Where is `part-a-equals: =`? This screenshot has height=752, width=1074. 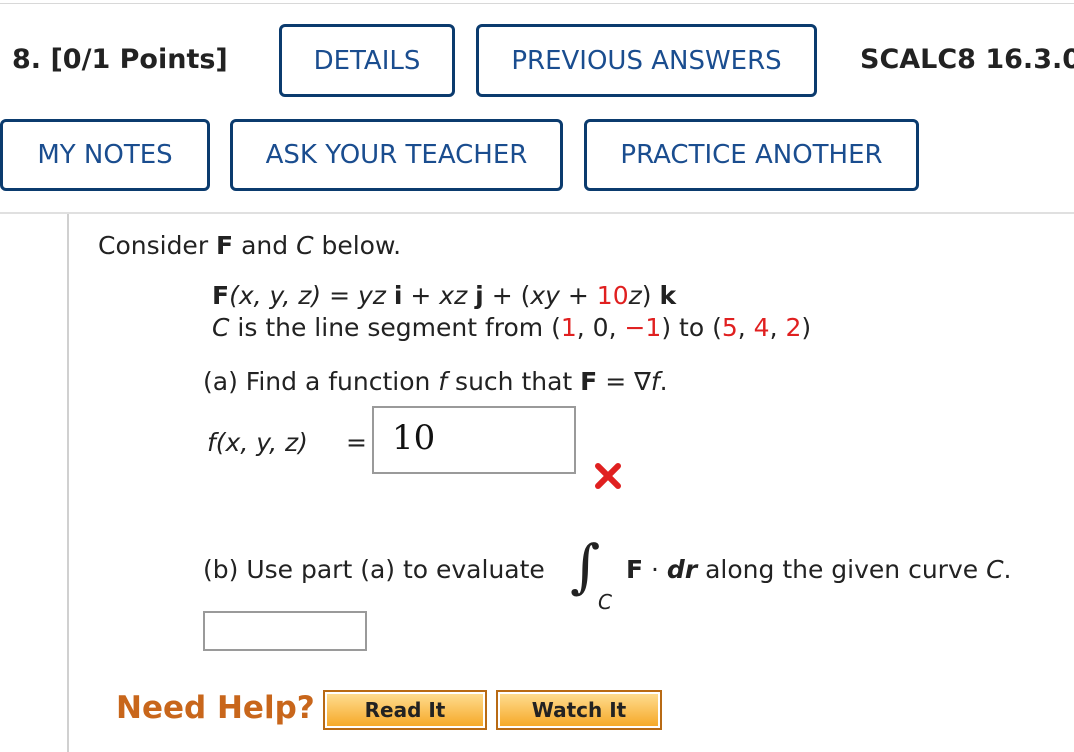 part-a-equals: = is located at coordinates (356, 442).